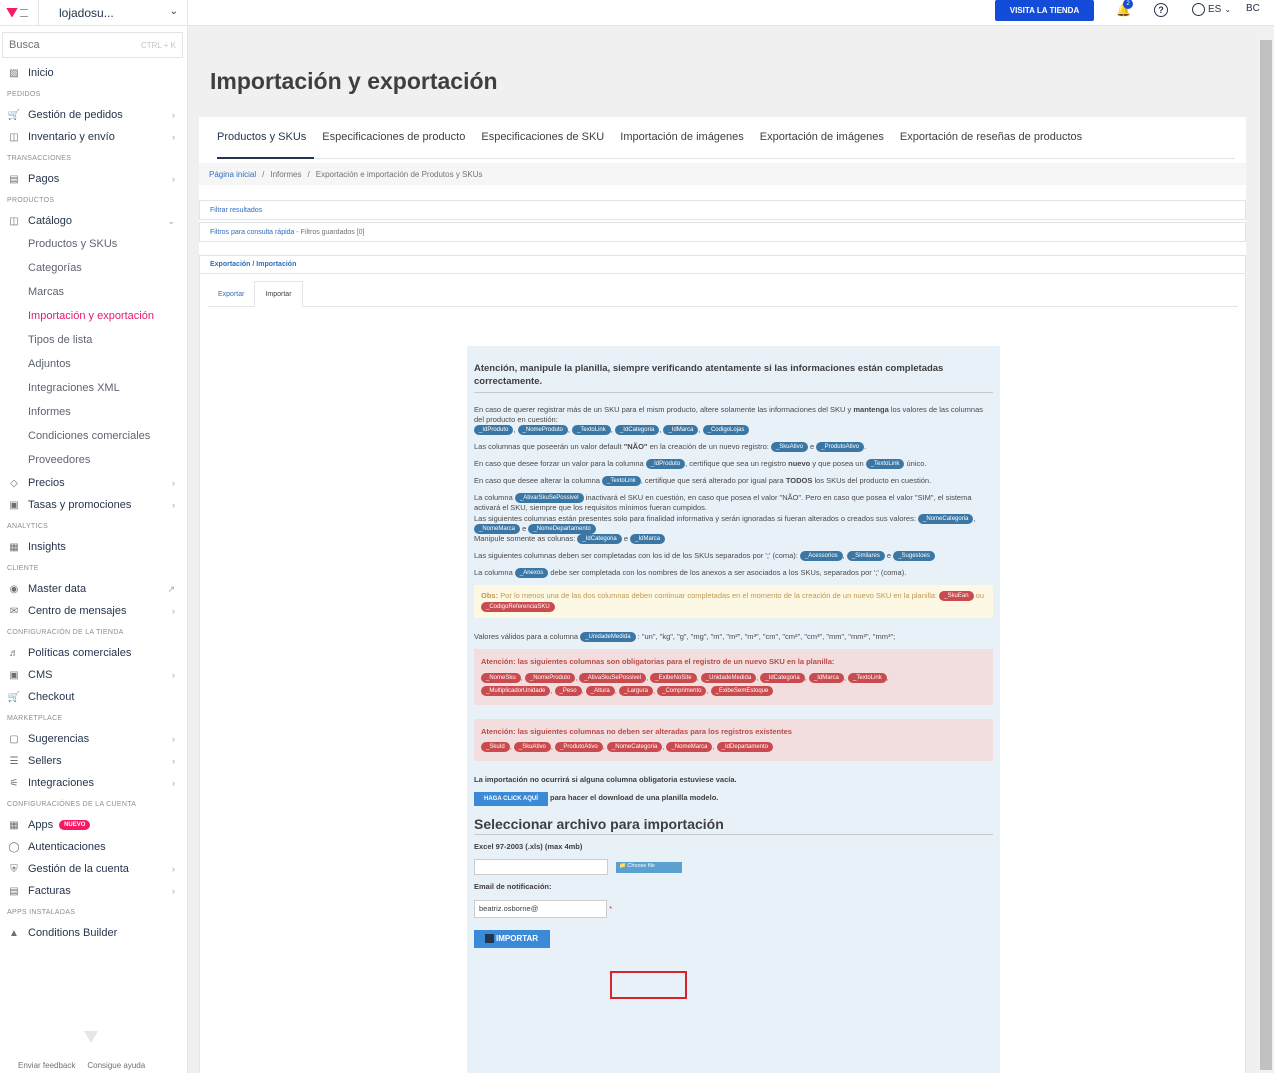 Image resolution: width=1274 pixels, height=1073 pixels. What do you see at coordinates (1215, 9) in the screenshot?
I see `language-label: ES` at bounding box center [1215, 9].